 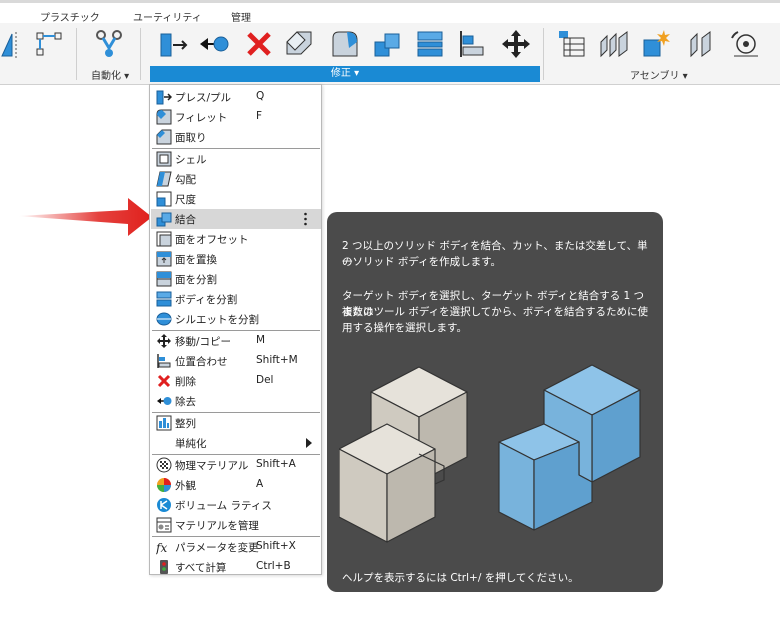 I want to click on menu-item-replace-face: 面を置換, so click(x=236, y=259).